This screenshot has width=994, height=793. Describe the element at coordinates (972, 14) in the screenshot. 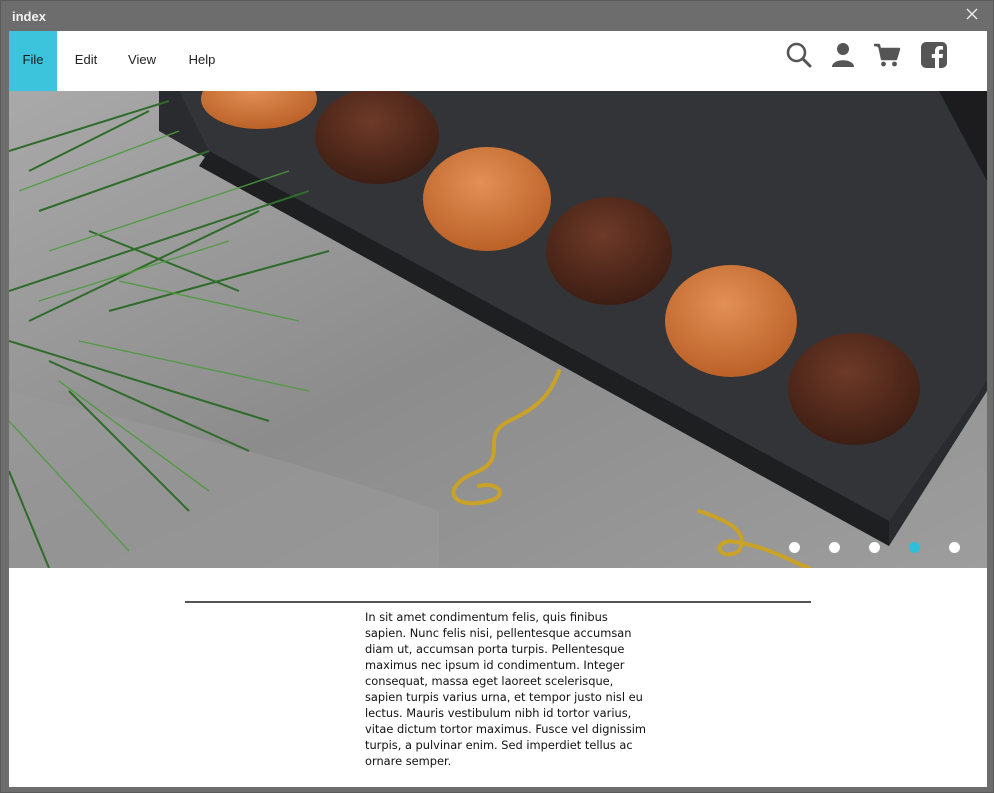

I see `close-icon` at that location.